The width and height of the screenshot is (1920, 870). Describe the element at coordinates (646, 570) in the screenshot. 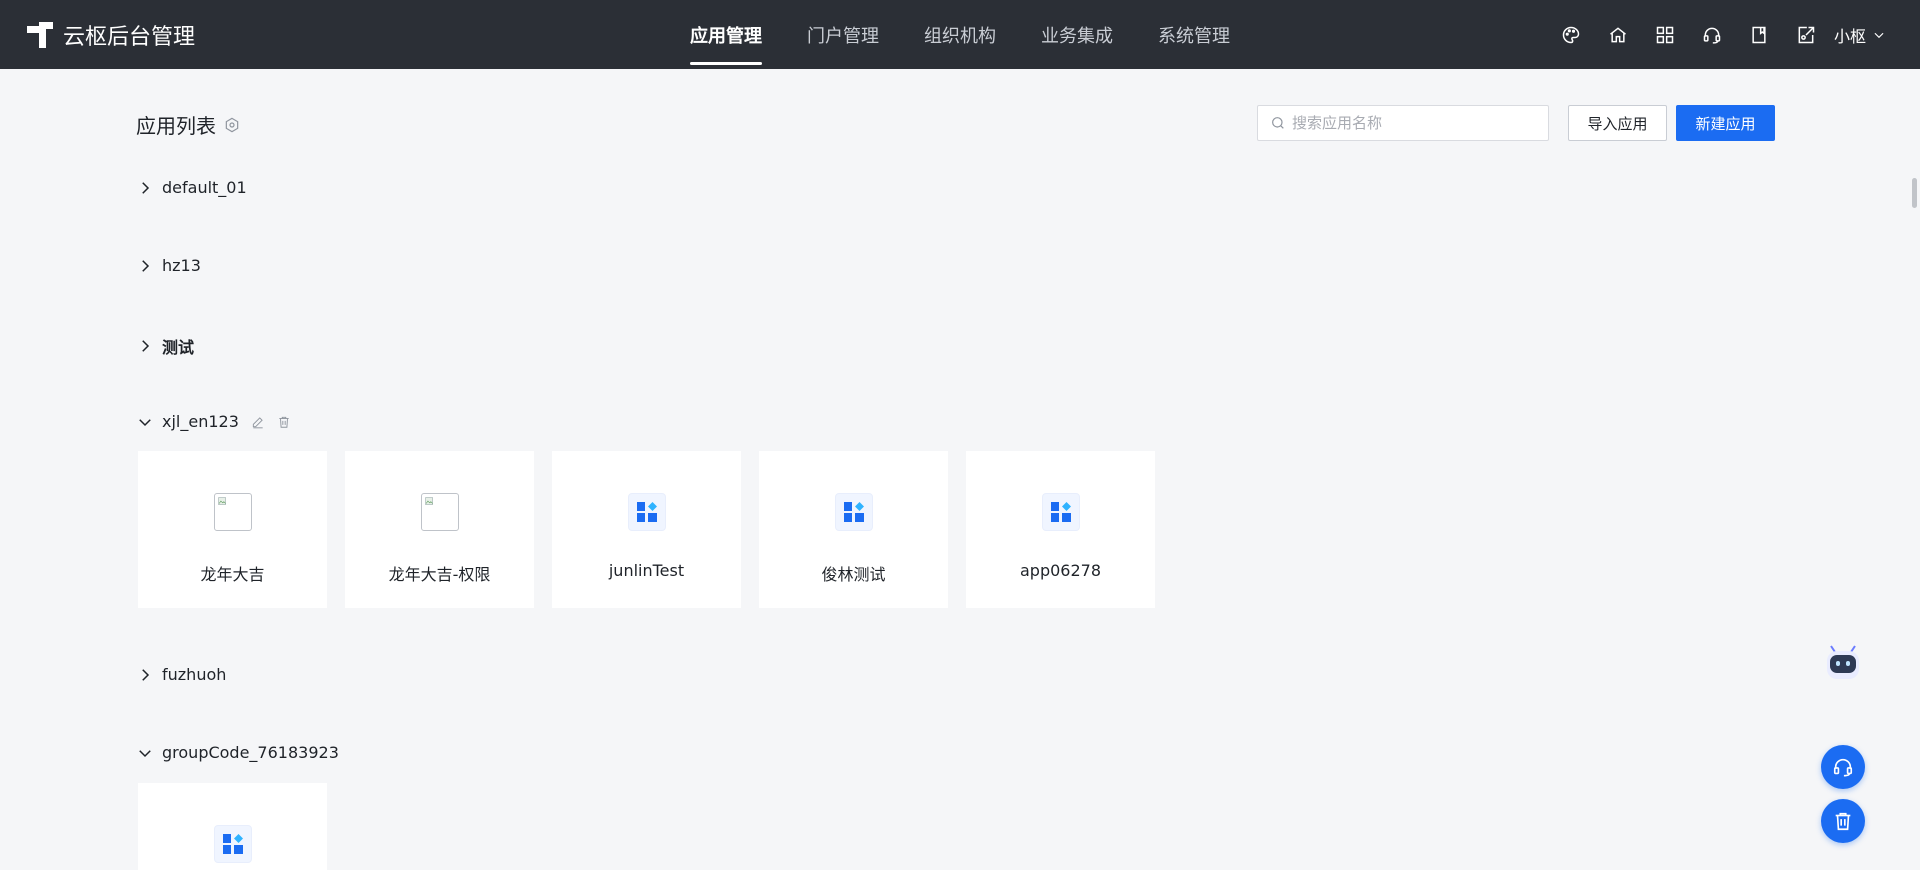

I see `app-name: junlinTest` at that location.